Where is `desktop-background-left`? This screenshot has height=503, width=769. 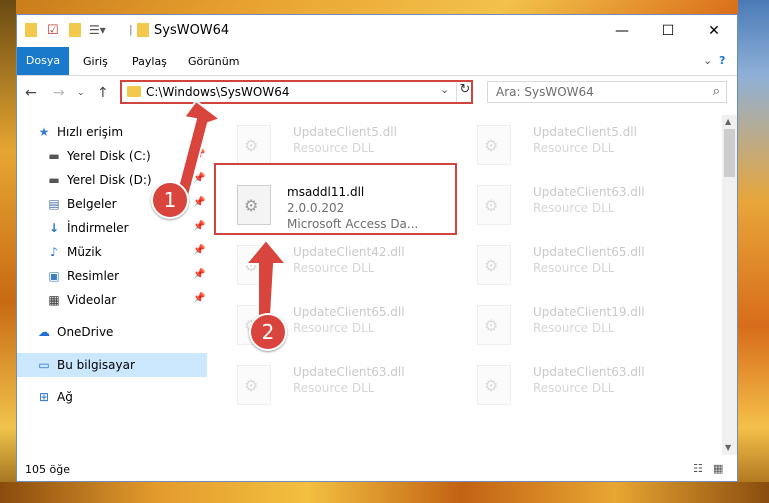
desktop-background-left is located at coordinates (8, 251).